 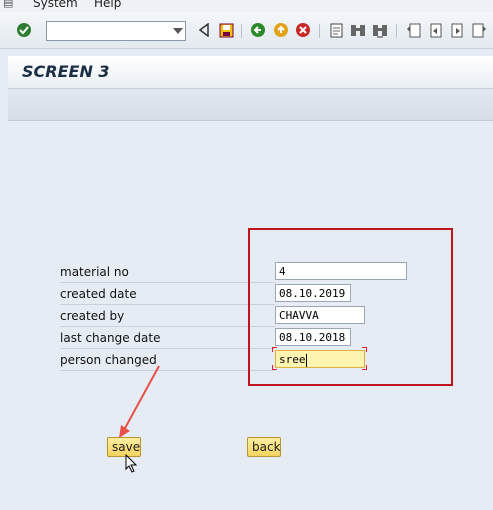 What do you see at coordinates (380, 30) in the screenshot?
I see `find-next-icon` at bounding box center [380, 30].